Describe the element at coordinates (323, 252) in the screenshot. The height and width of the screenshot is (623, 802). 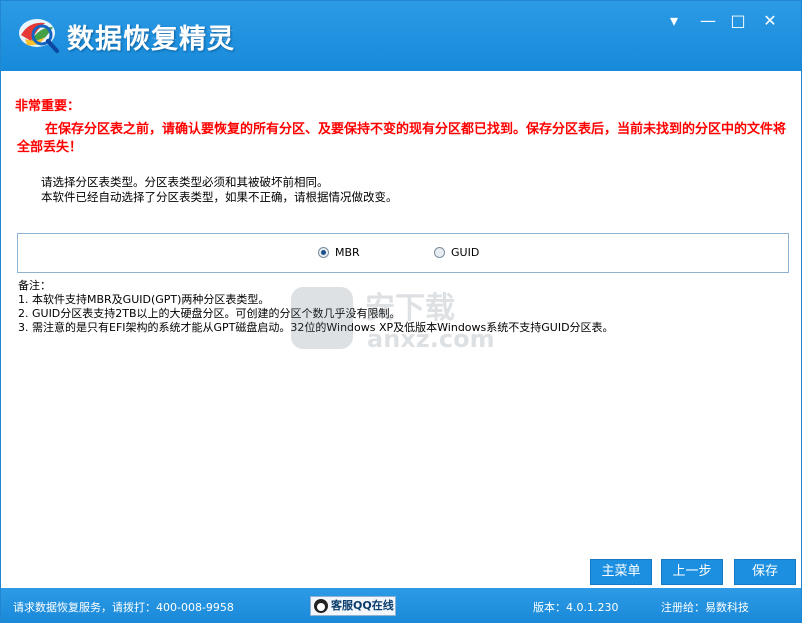
I see `radio-mbr-indicator` at that location.